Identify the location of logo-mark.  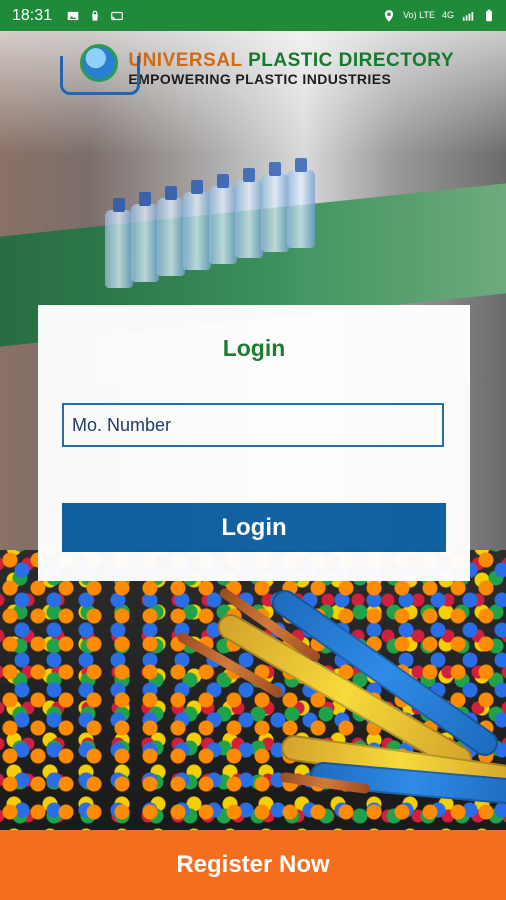
(97, 70).